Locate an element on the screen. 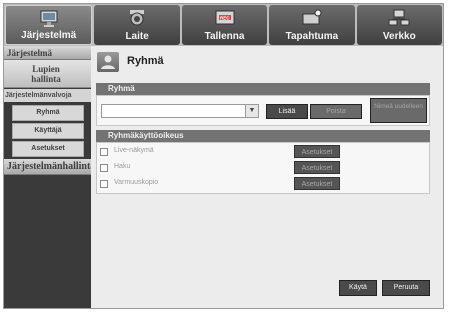 Image resolution: width=449 pixels, height=313 pixels. backup-checkbox is located at coordinates (104, 184).